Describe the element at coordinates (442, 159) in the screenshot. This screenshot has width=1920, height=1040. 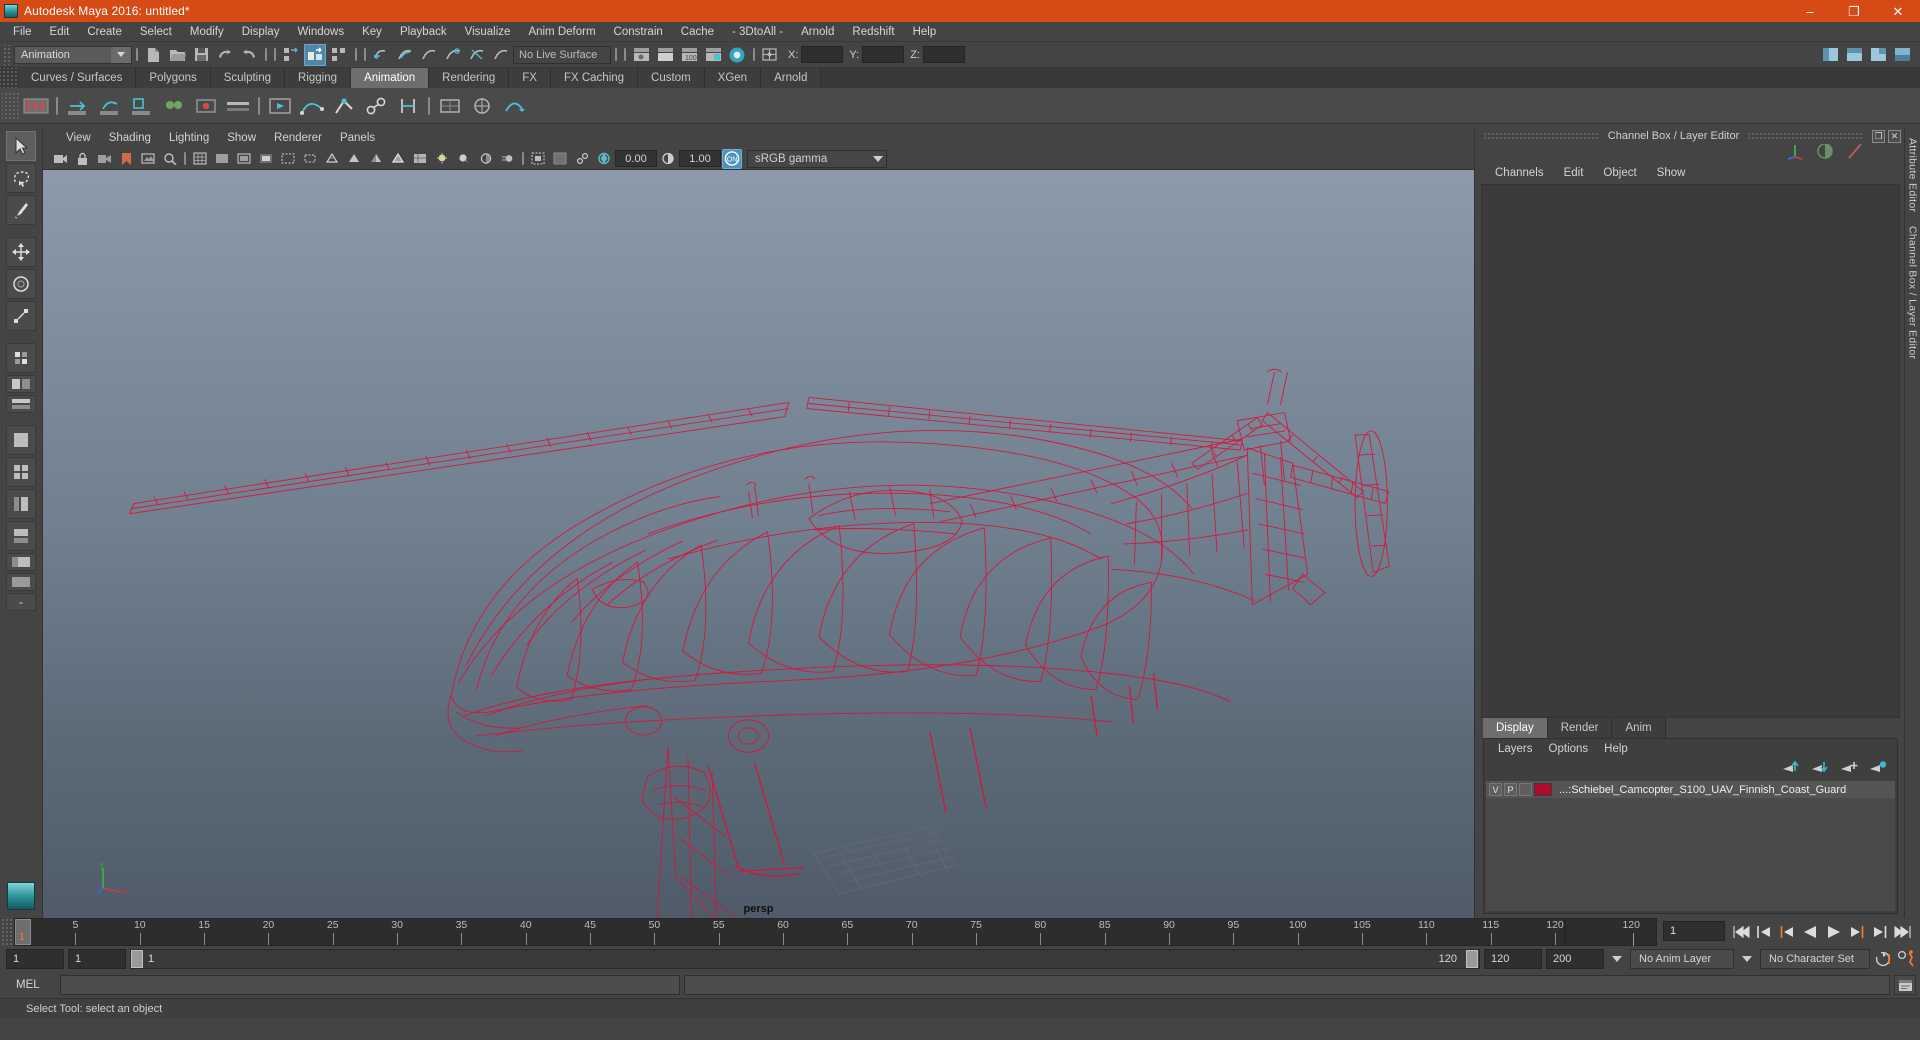
I see `use-all-lights-icon` at that location.